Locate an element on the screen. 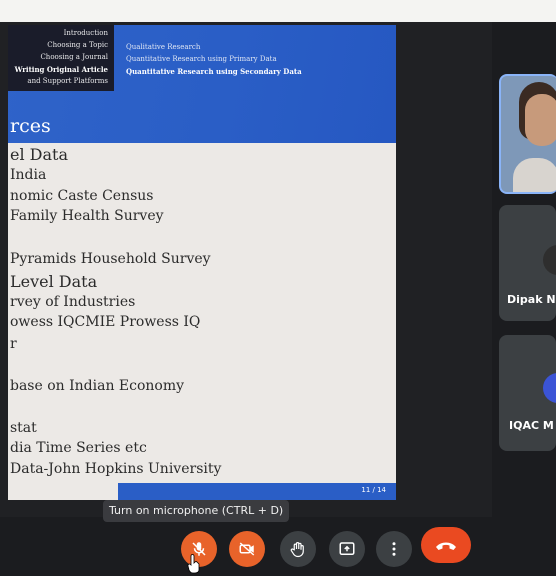  slide-bullet: Data-John Hopkins University is located at coordinates (116, 469).